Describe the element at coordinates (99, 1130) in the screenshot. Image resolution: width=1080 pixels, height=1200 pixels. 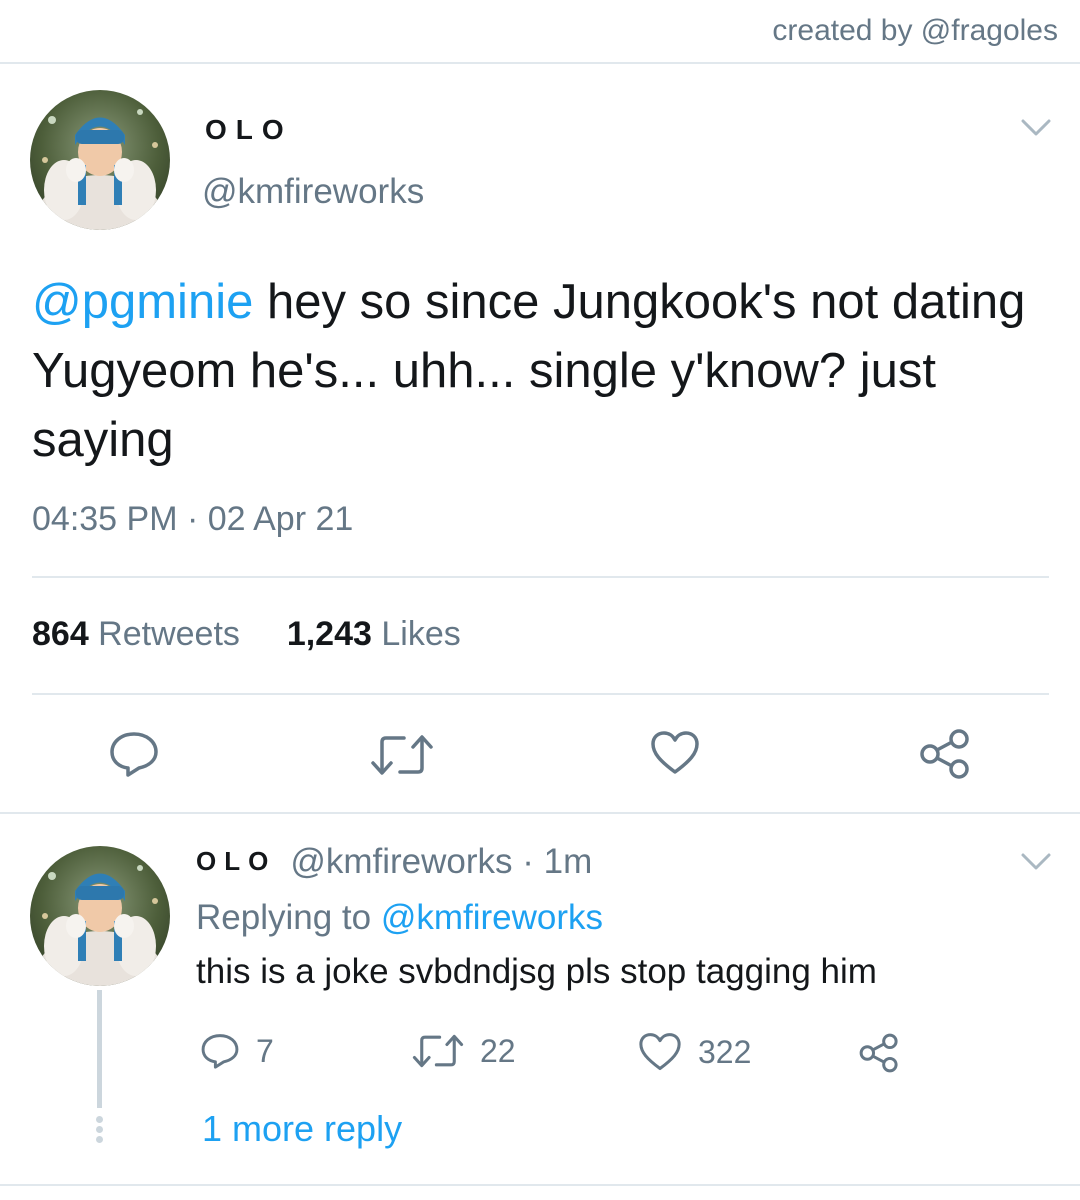
I see `thread-dots` at that location.